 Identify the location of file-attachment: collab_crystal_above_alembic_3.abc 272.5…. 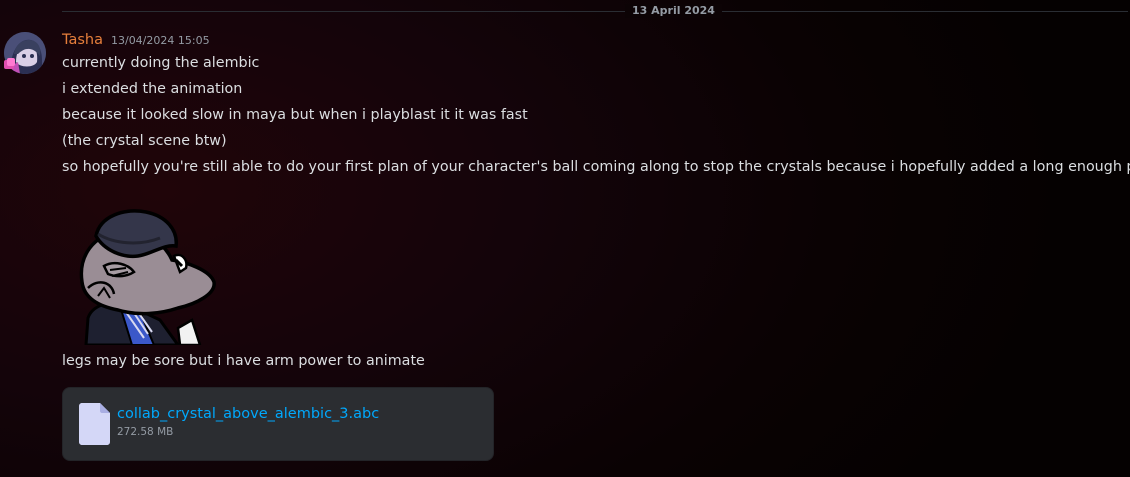
(278, 424).